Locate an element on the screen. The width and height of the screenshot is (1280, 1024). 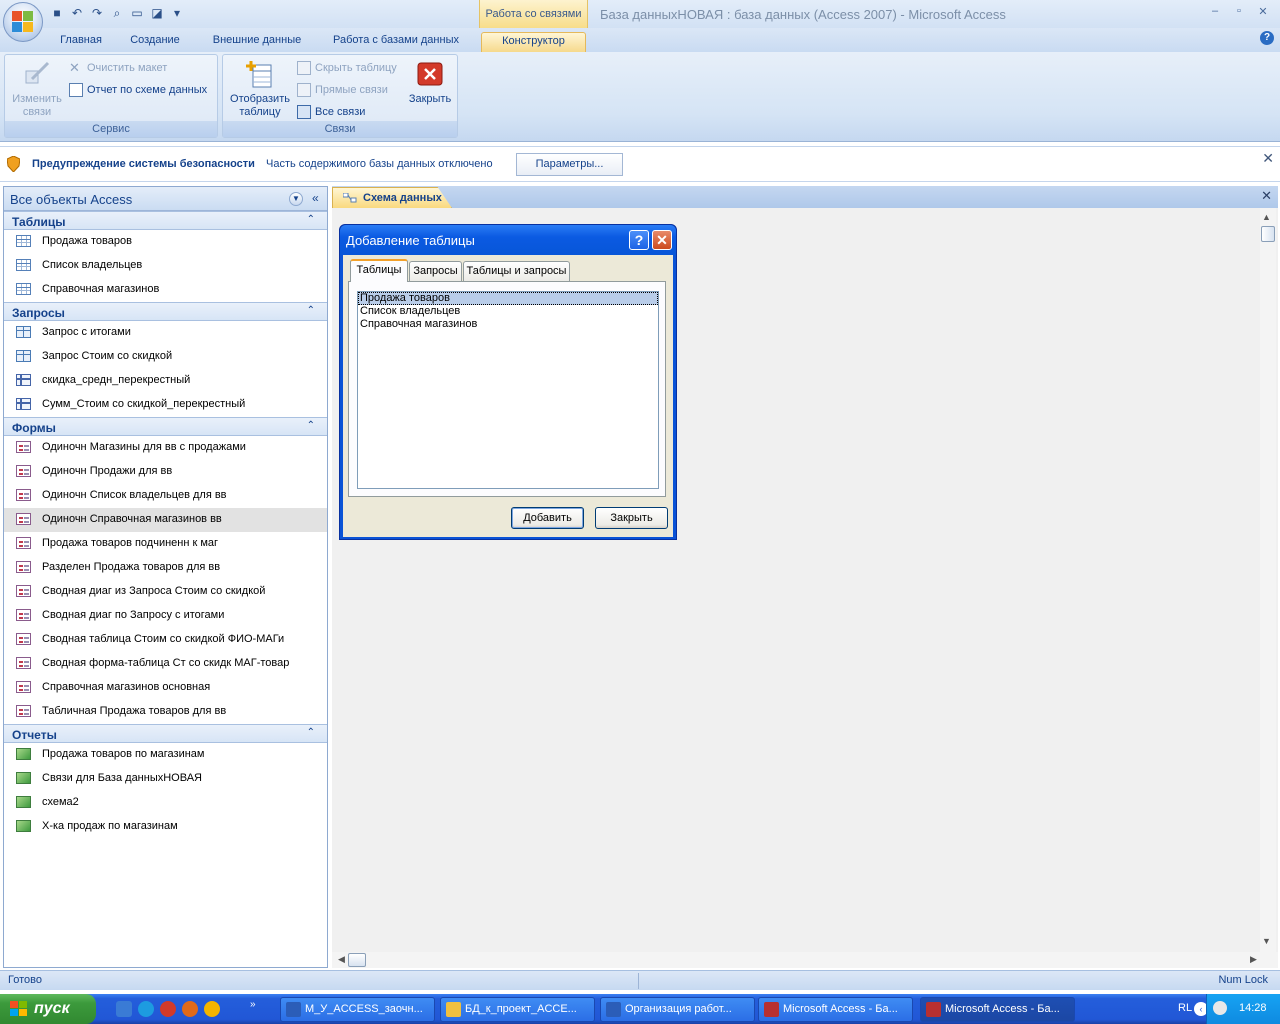
vertical-scrollbar: ▲ ▼ is located at coordinates (1268, 580).